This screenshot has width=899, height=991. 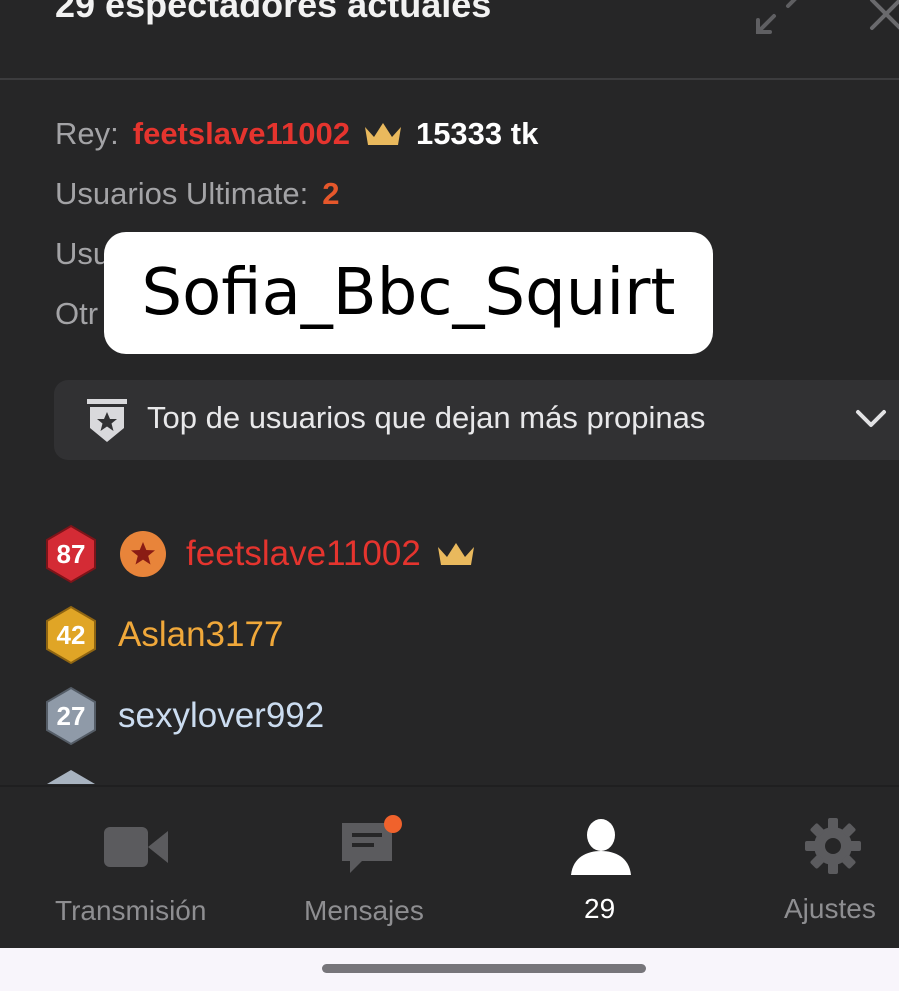 I want to click on overlay-text: Sofia_Bbc_Squirt, so click(x=408, y=293).